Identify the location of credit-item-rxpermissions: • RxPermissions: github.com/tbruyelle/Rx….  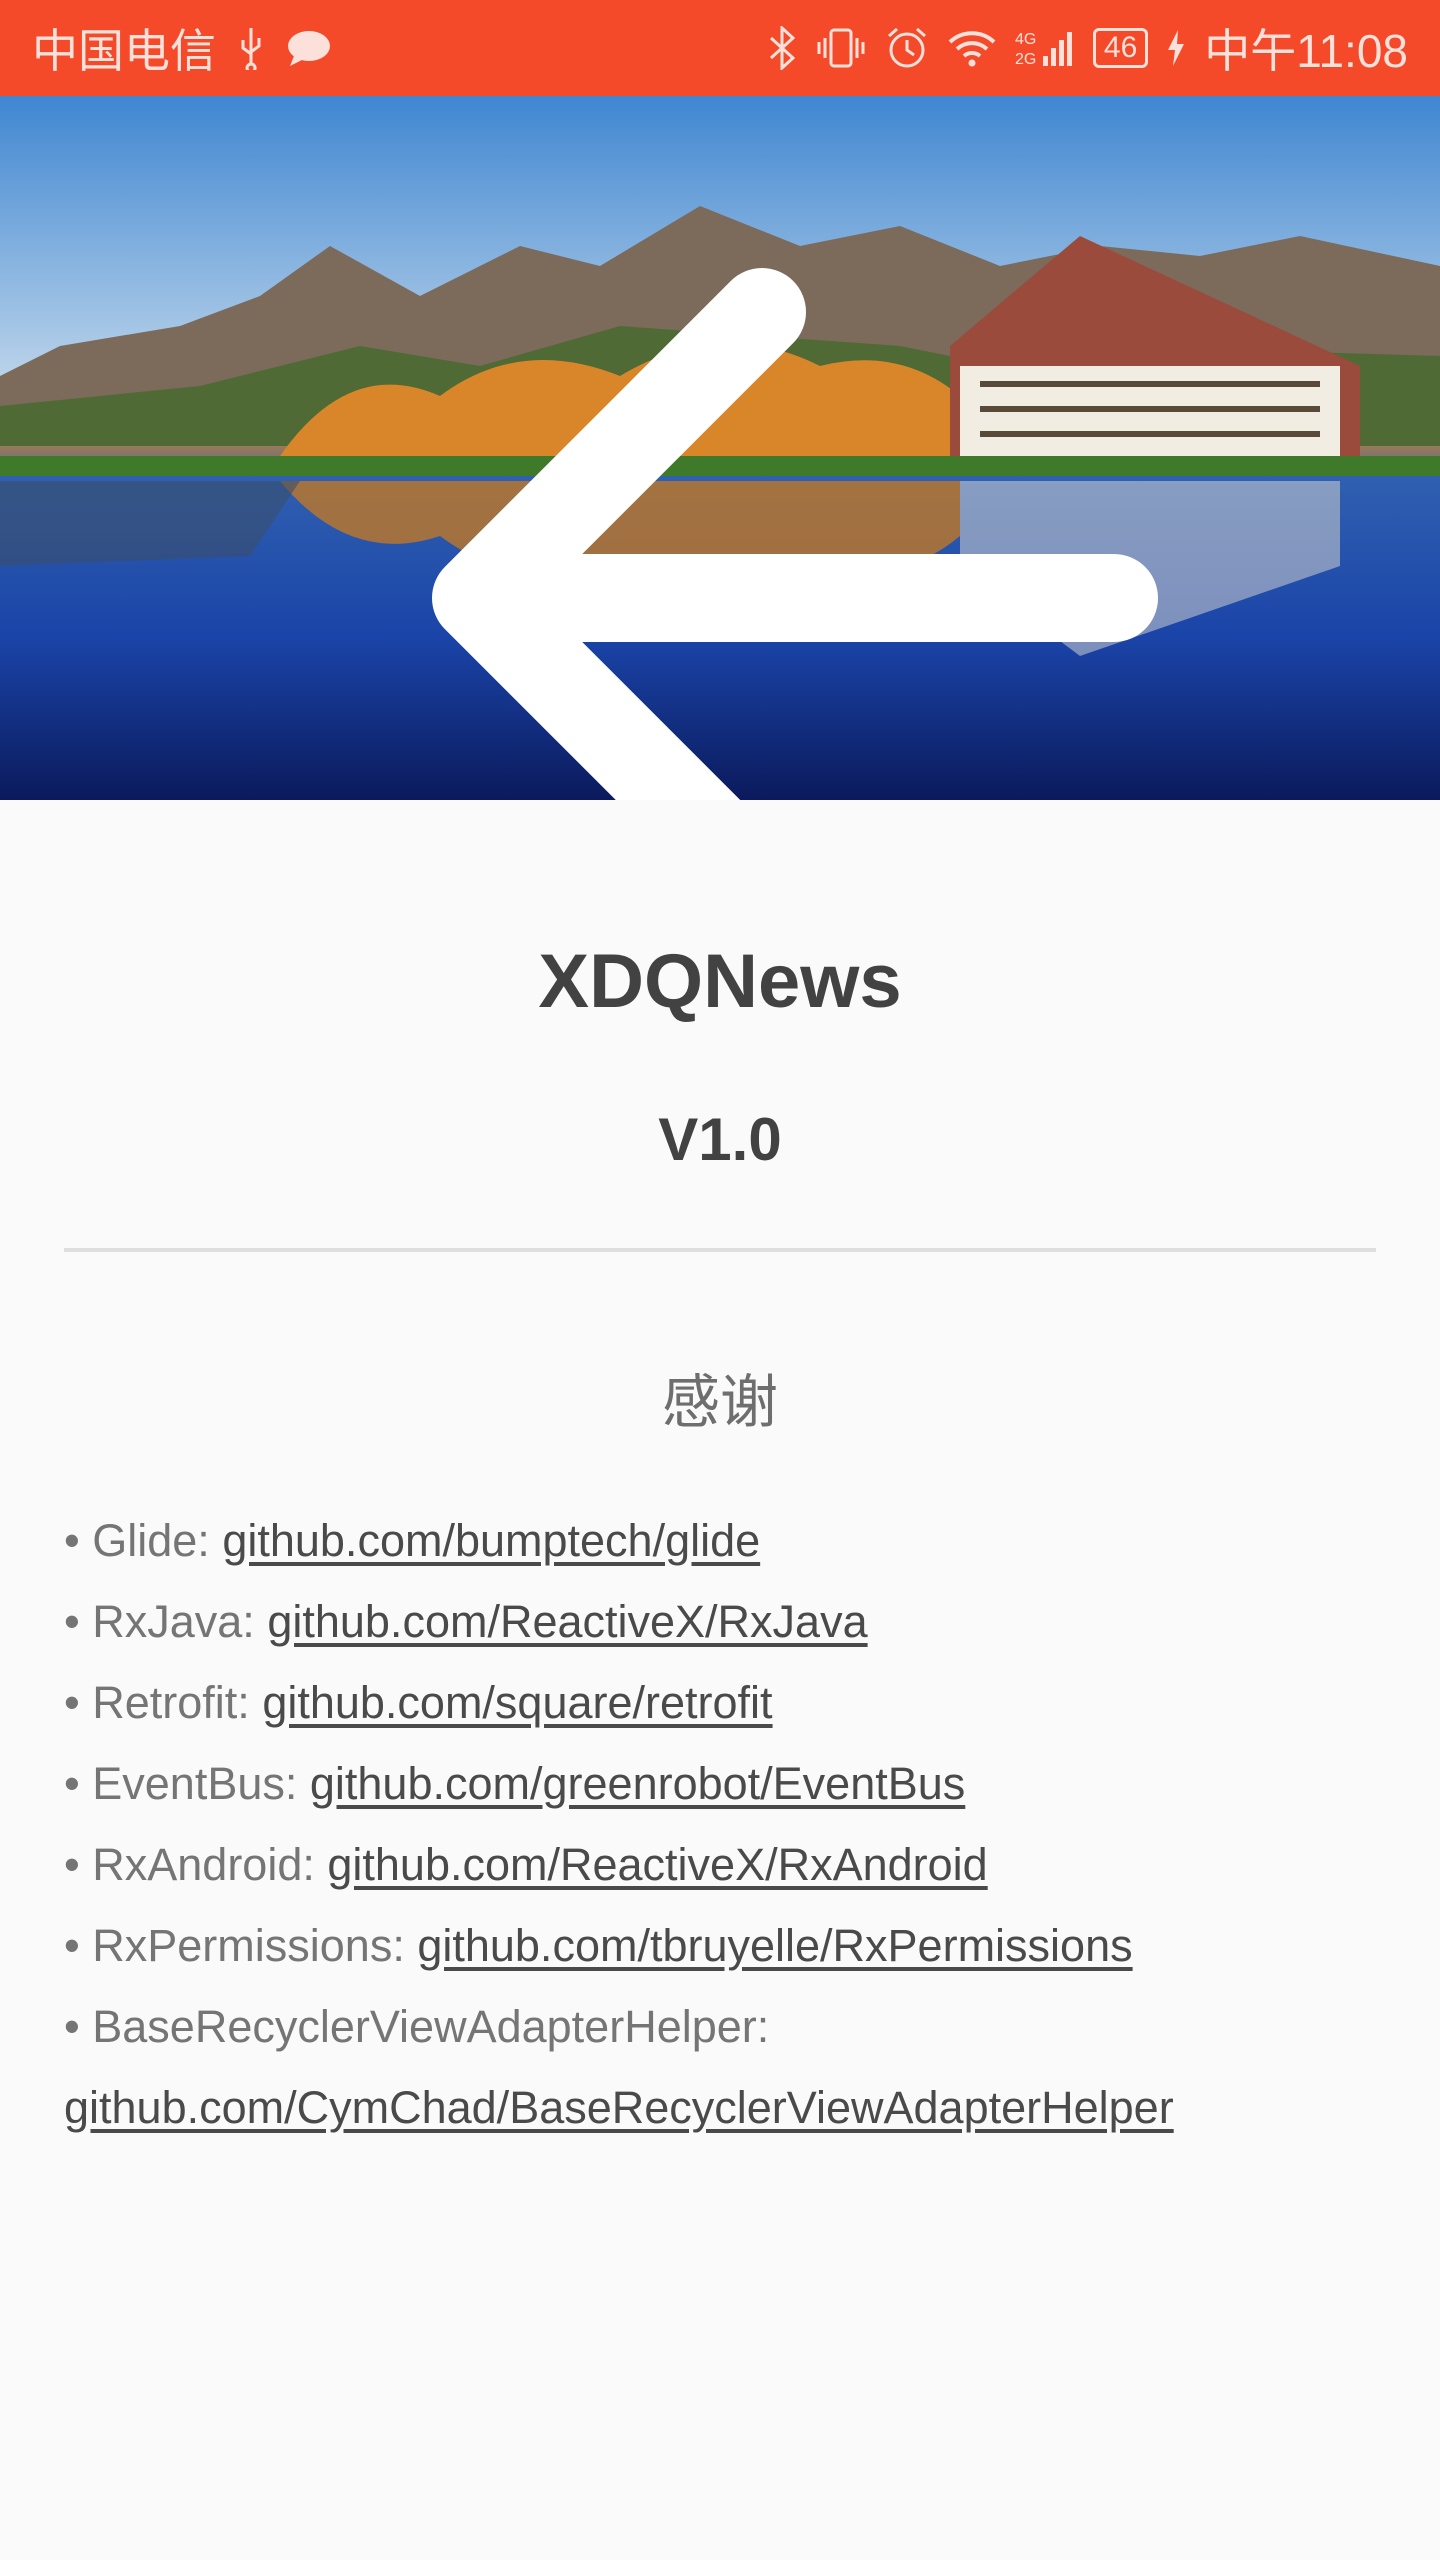
(720, 1945).